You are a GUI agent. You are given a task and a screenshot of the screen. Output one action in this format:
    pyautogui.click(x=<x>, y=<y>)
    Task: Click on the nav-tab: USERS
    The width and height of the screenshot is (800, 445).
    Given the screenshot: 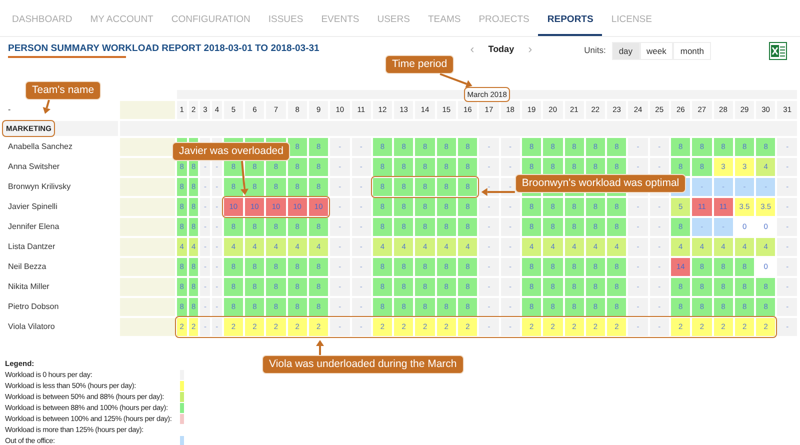 What is the action you would take?
    pyautogui.click(x=393, y=25)
    